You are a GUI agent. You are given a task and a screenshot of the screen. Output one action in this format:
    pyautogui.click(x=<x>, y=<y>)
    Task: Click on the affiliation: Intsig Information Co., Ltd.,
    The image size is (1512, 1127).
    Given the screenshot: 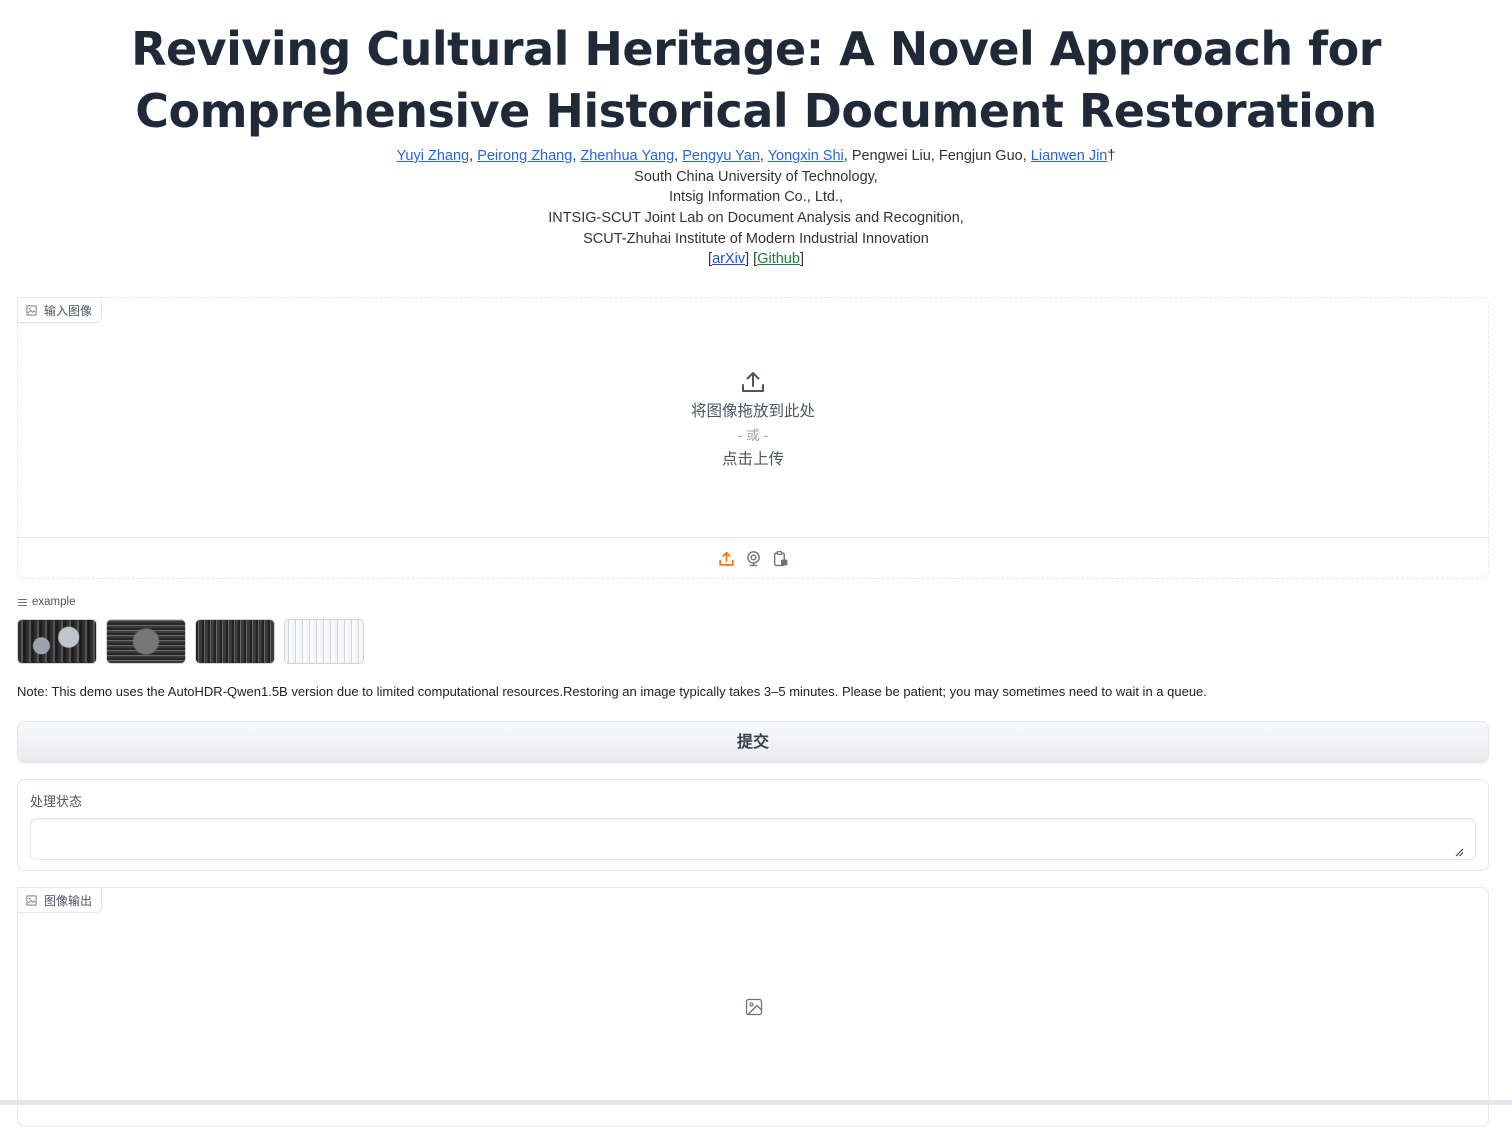 What is the action you would take?
    pyautogui.click(x=756, y=197)
    